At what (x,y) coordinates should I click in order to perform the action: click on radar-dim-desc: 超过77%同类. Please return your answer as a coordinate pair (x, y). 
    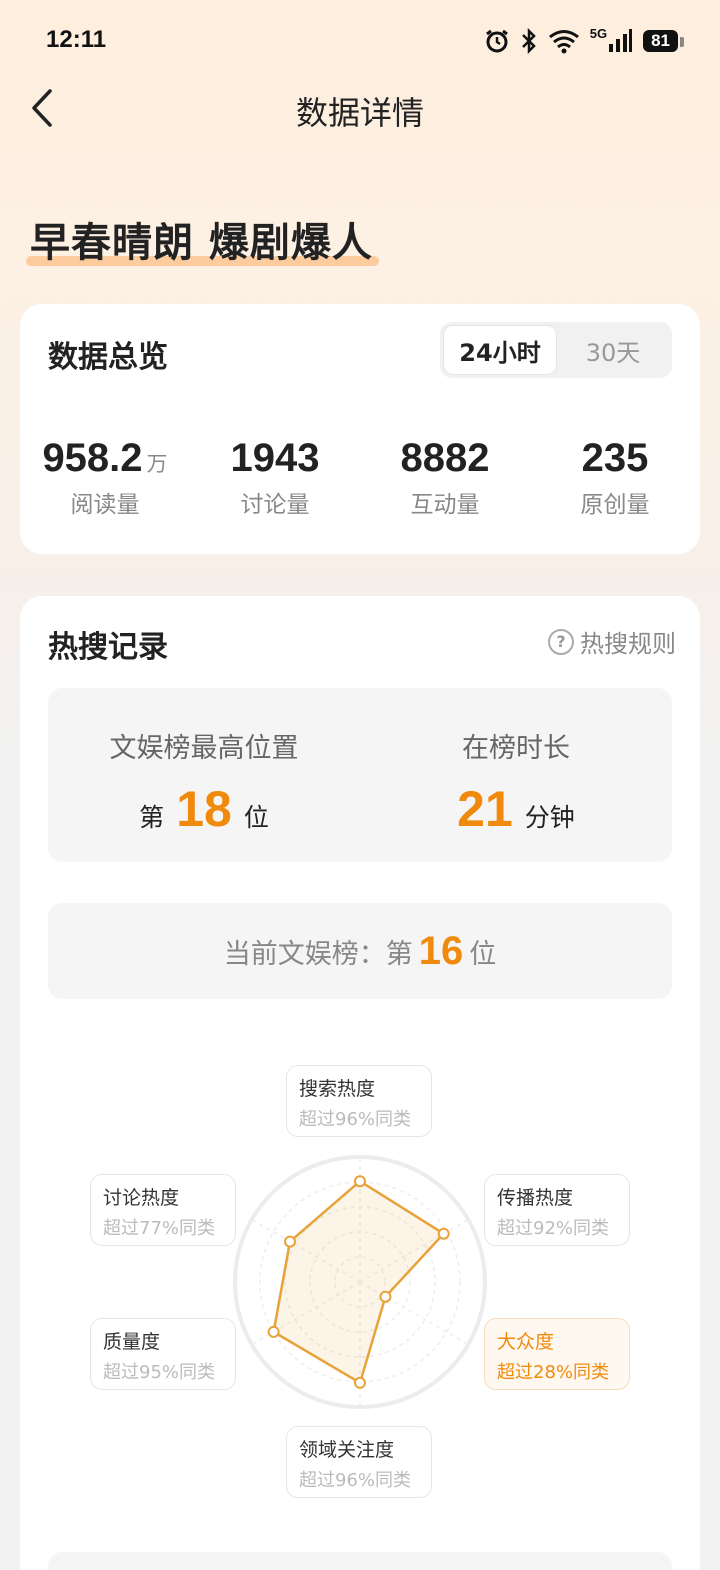
    Looking at the image, I should click on (159, 1228).